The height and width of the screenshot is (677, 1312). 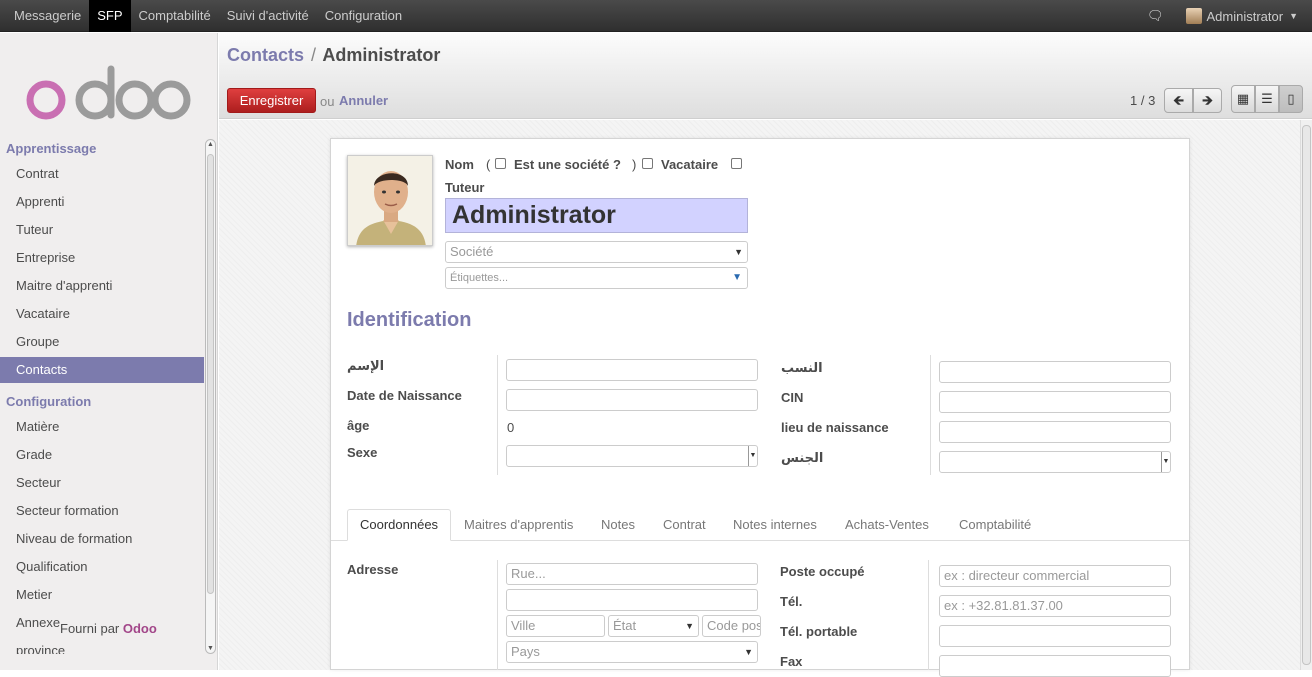 I want to click on tags-input: Étiquettes... ▼, so click(x=596, y=278).